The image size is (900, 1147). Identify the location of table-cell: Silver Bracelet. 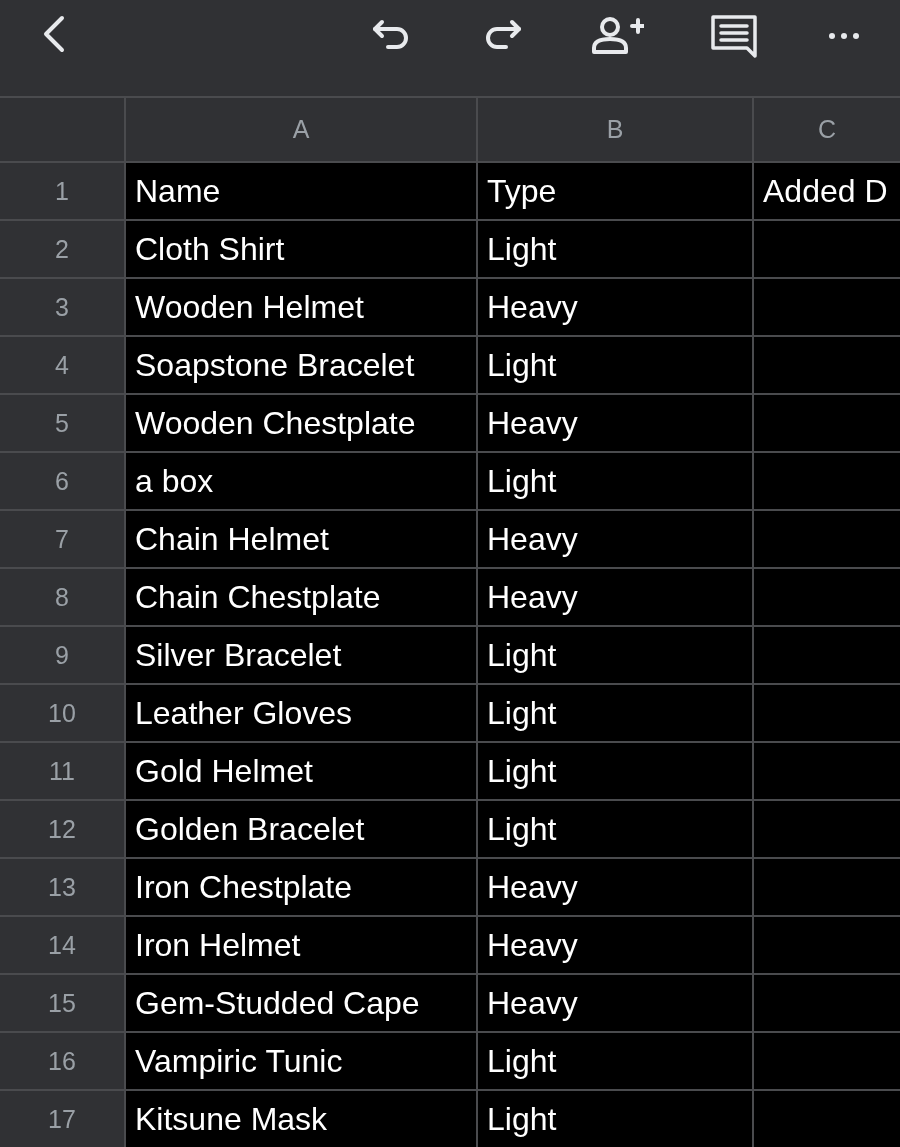
(301, 655).